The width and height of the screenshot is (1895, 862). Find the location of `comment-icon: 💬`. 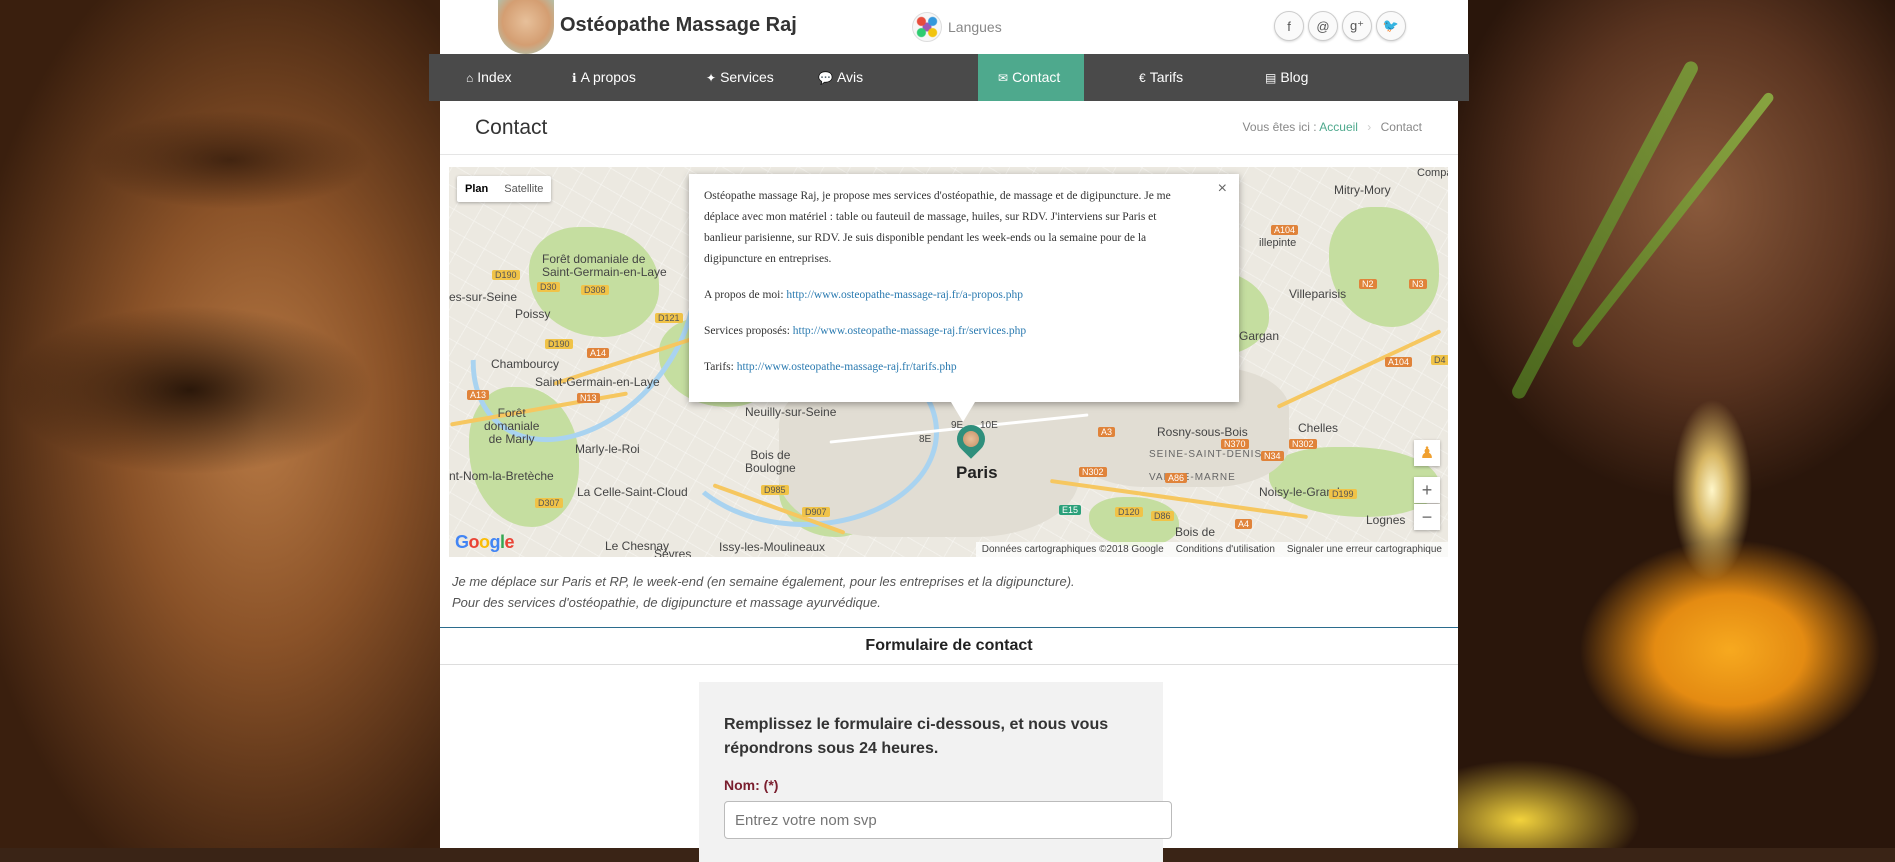

comment-icon: 💬 is located at coordinates (825, 78).